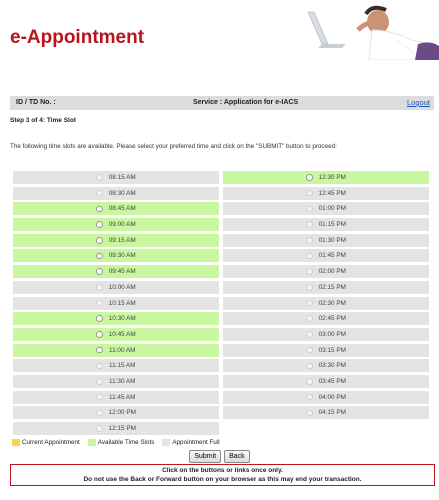 The height and width of the screenshot is (500, 439). Describe the element at coordinates (36, 102) in the screenshot. I see `id-label: ID / TD No. :` at that location.